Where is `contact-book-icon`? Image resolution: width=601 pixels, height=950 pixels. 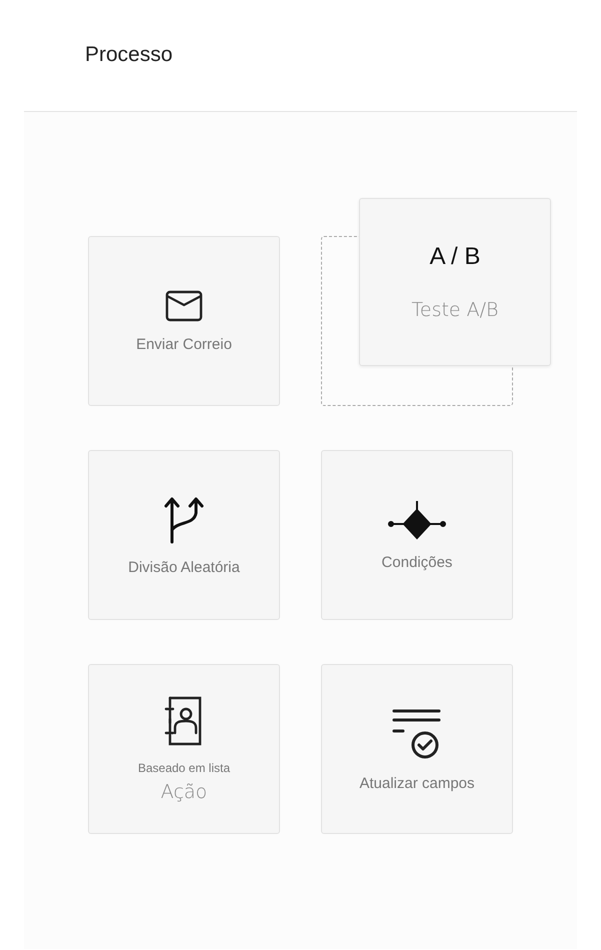 contact-book-icon is located at coordinates (184, 721).